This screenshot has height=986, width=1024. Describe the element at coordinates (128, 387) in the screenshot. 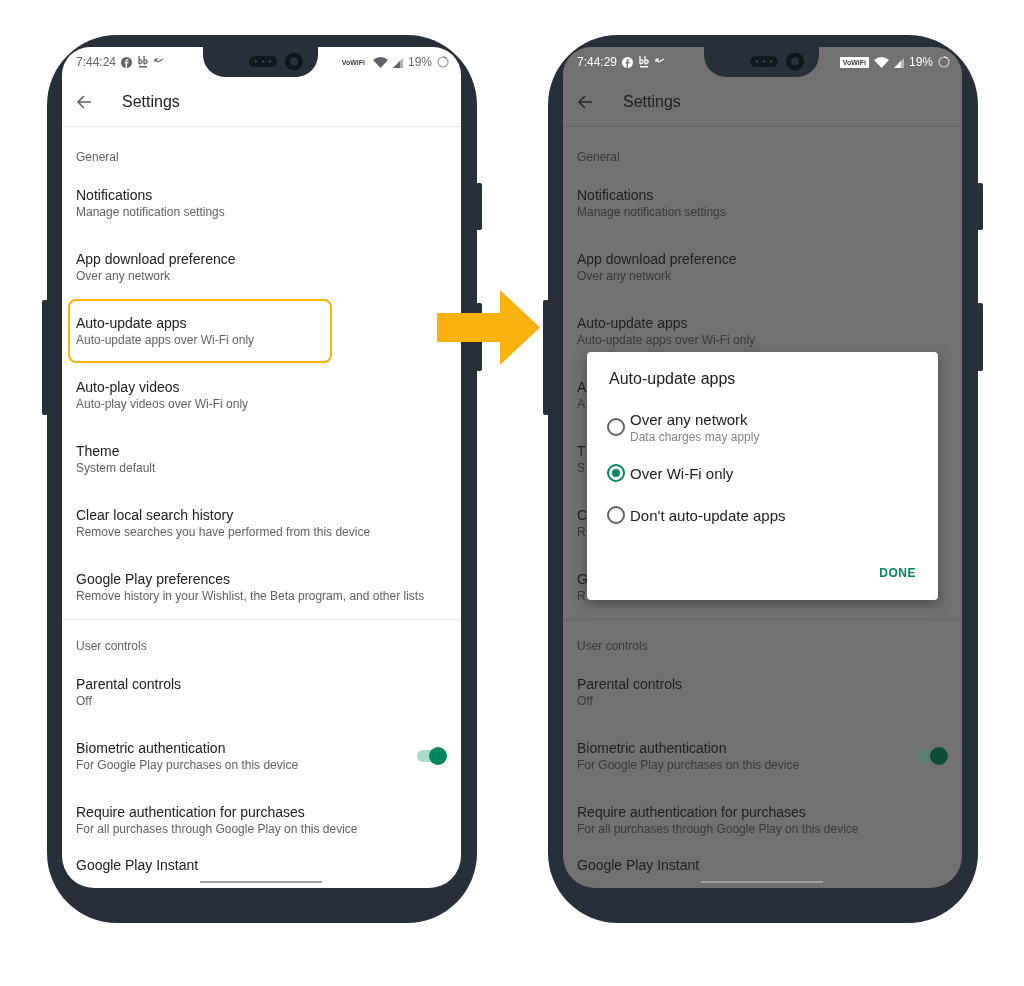

I see `setting-title: Auto-play videos` at that location.